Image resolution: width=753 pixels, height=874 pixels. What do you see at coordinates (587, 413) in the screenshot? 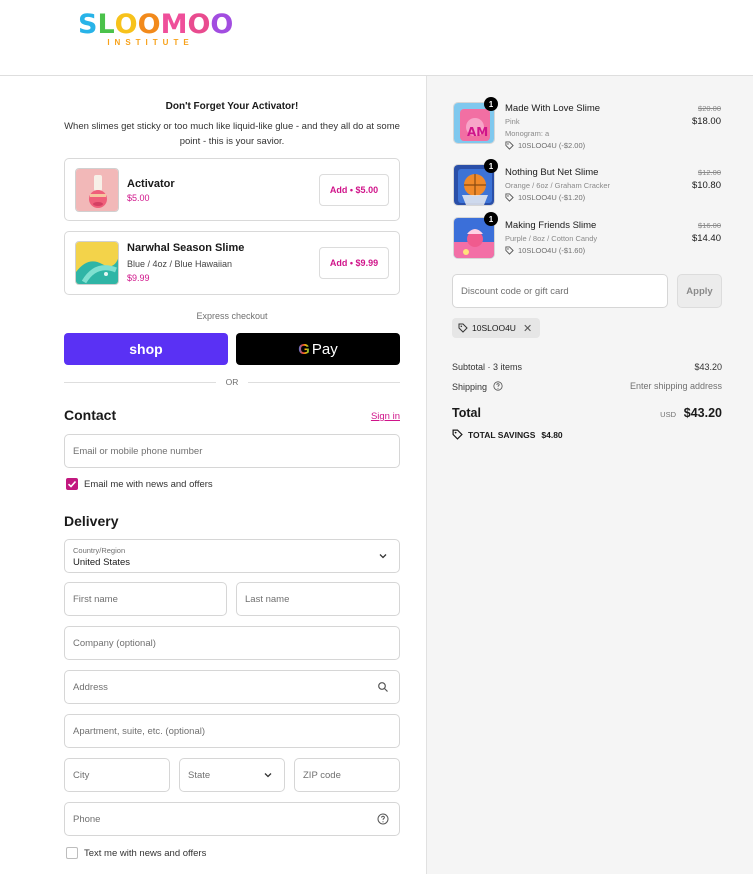
I see `total-row: Total USD $43.20` at bounding box center [587, 413].